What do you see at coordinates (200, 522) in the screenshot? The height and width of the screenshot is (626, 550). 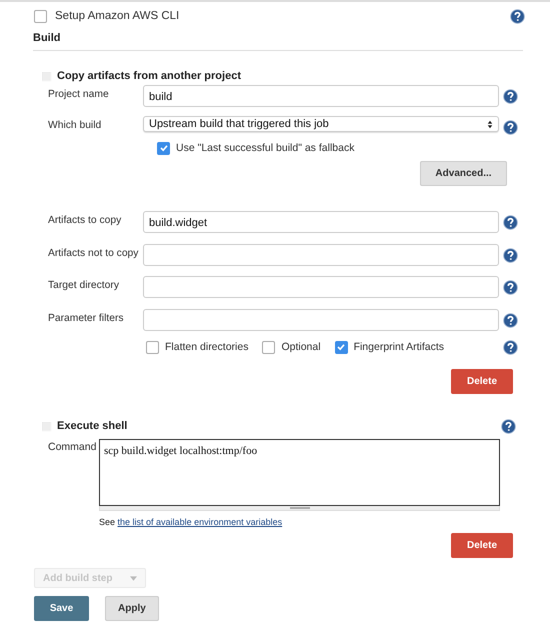 I see `environment-variables-link: the list of available environment variables` at bounding box center [200, 522].